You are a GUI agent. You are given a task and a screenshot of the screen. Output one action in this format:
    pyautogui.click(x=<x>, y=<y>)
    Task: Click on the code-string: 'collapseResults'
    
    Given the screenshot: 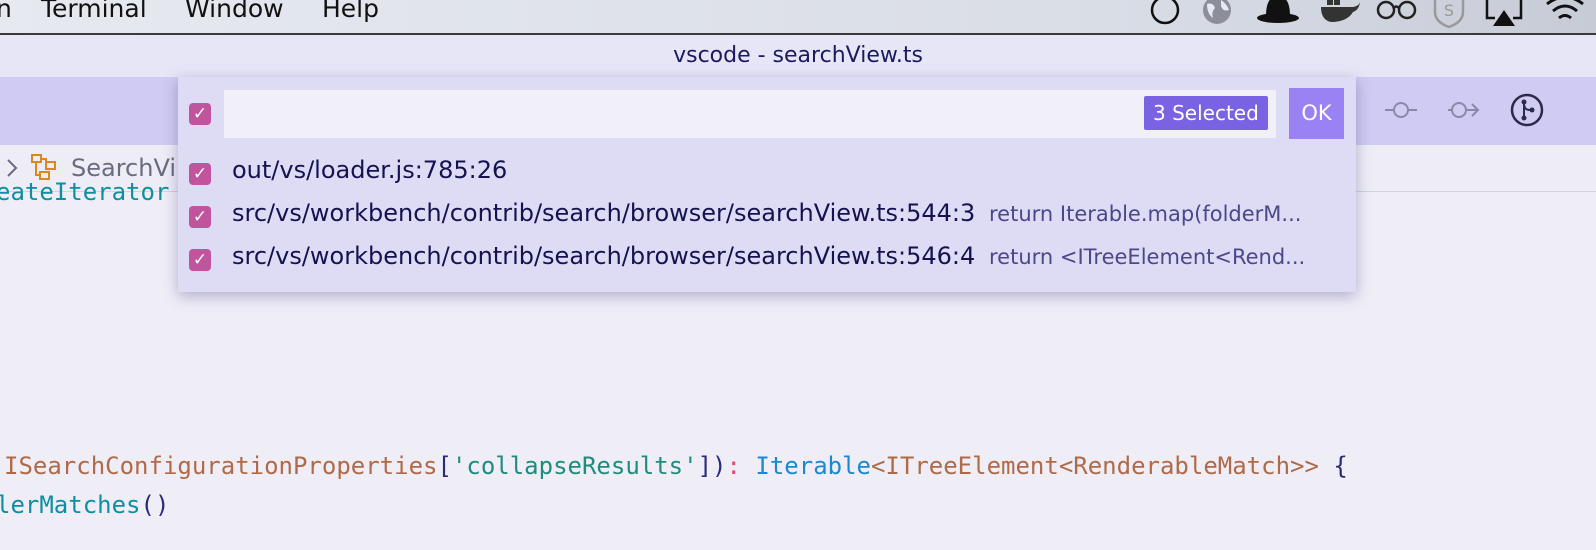 What is the action you would take?
    pyautogui.click(x=574, y=466)
    